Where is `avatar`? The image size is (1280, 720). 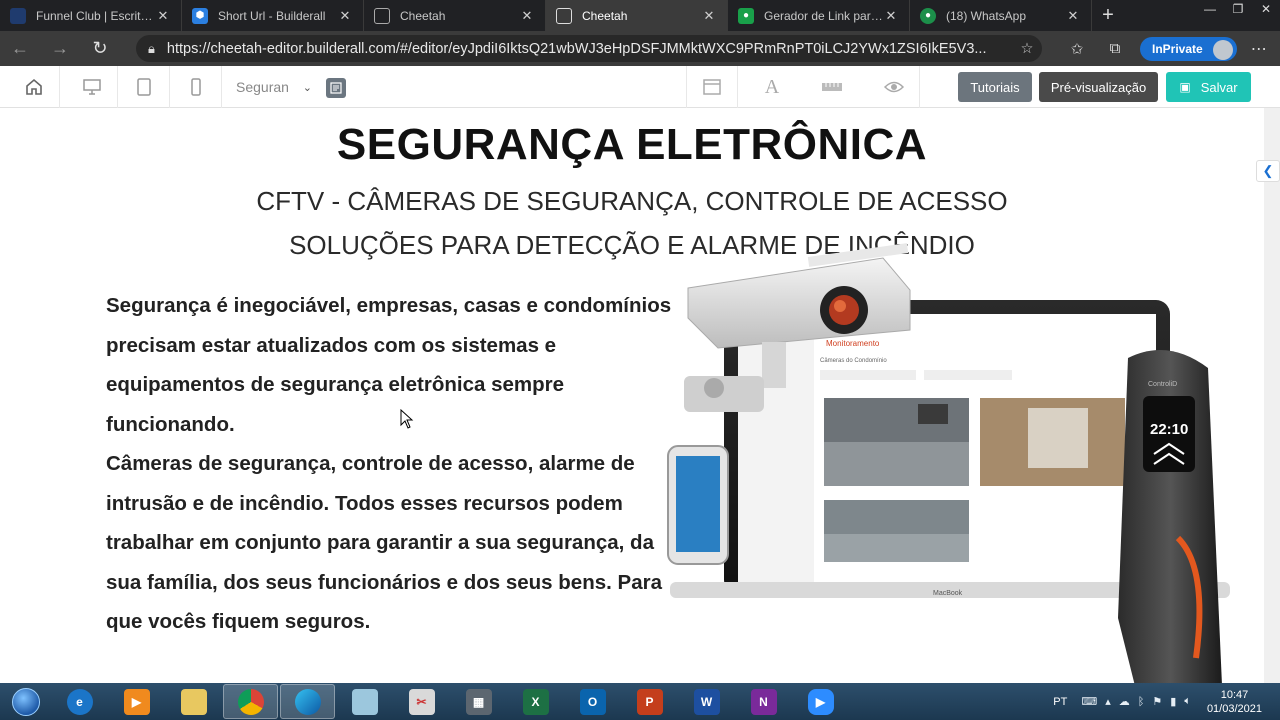 avatar is located at coordinates (1222, 49).